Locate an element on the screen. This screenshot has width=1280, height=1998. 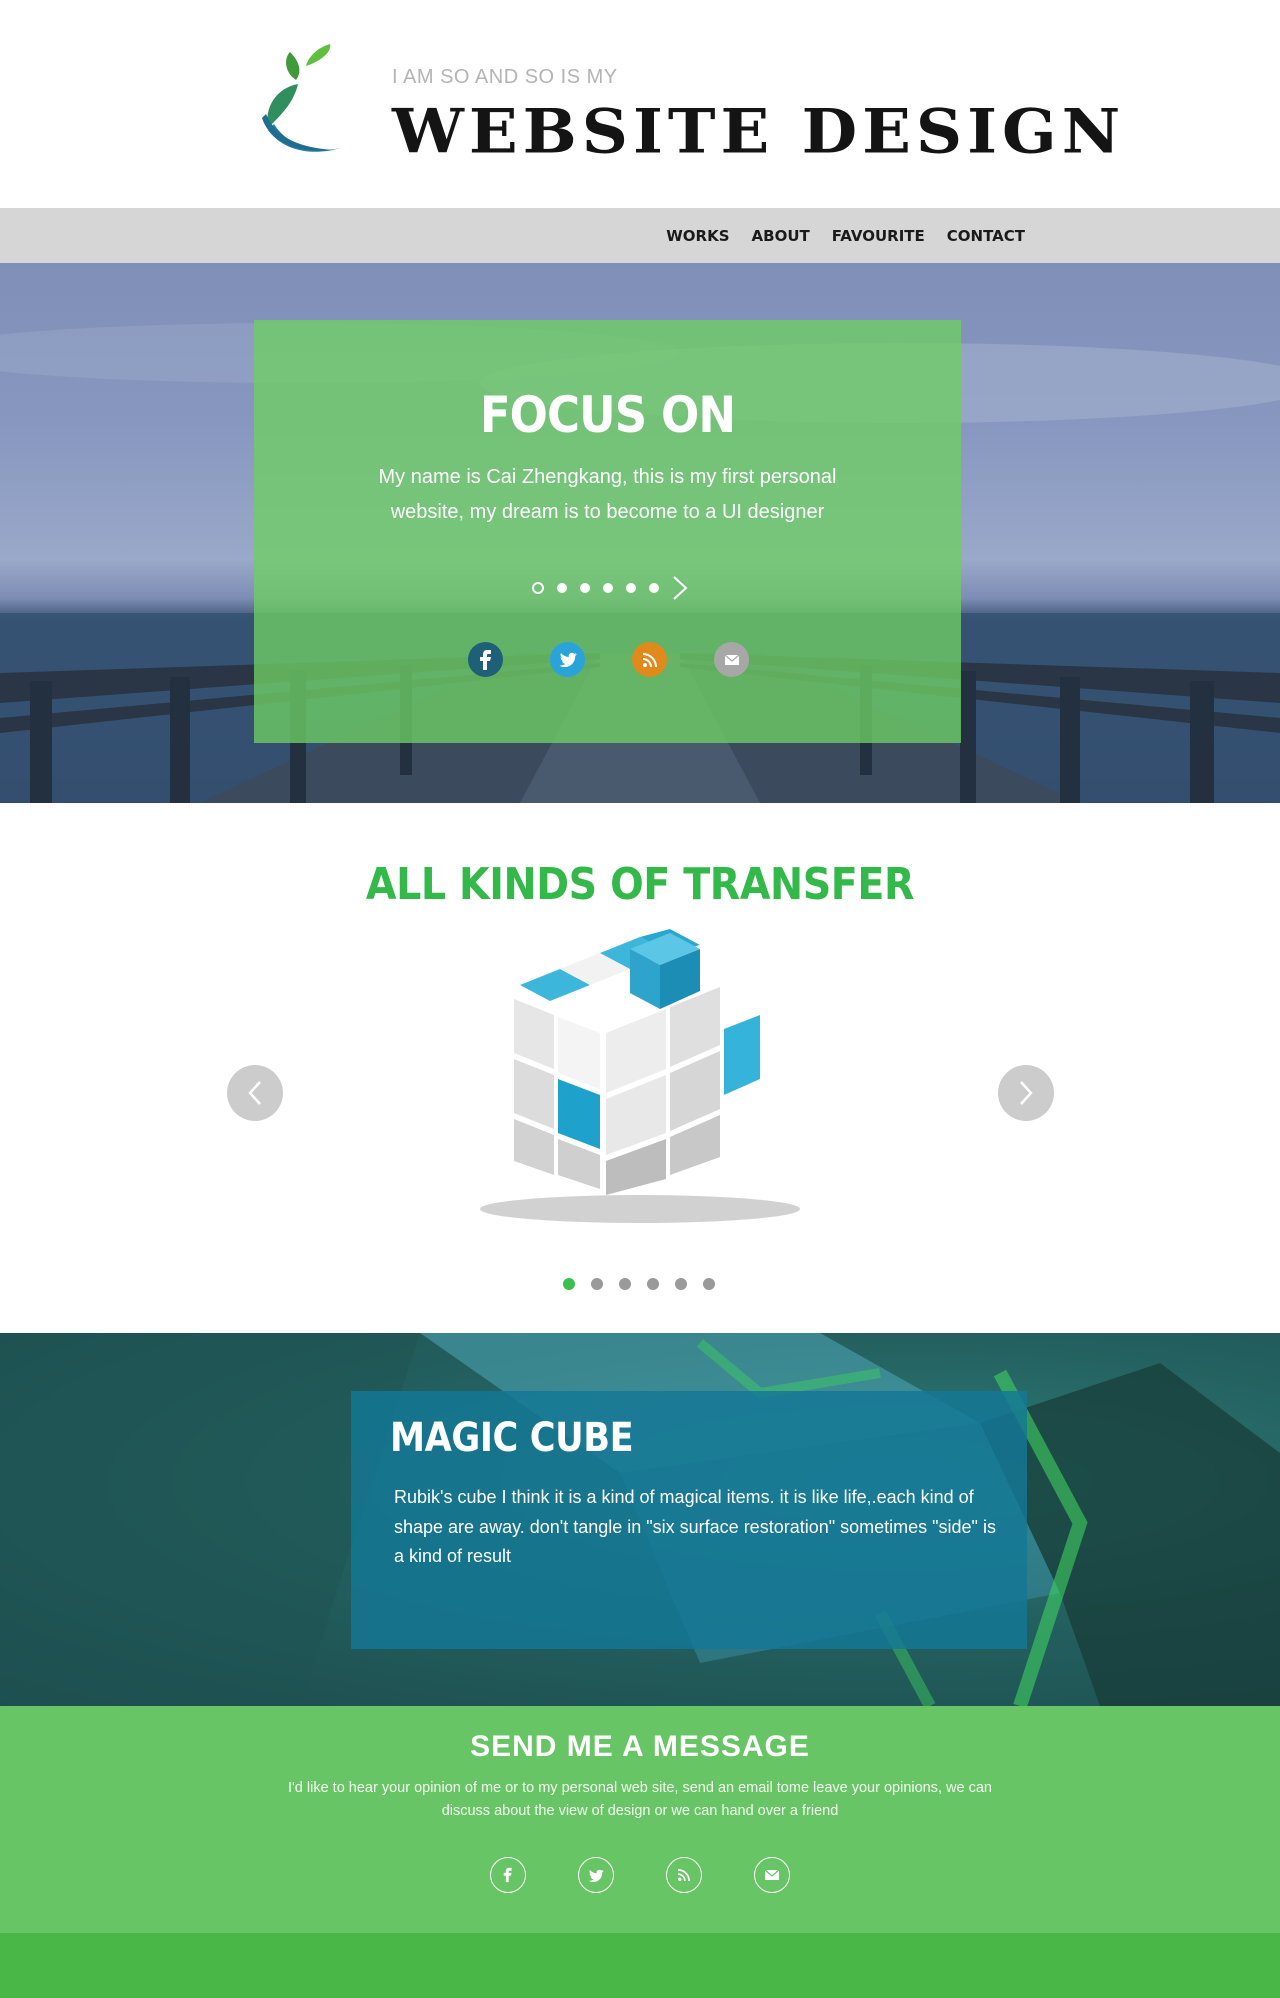
carousel-prev-button is located at coordinates (255, 1093).